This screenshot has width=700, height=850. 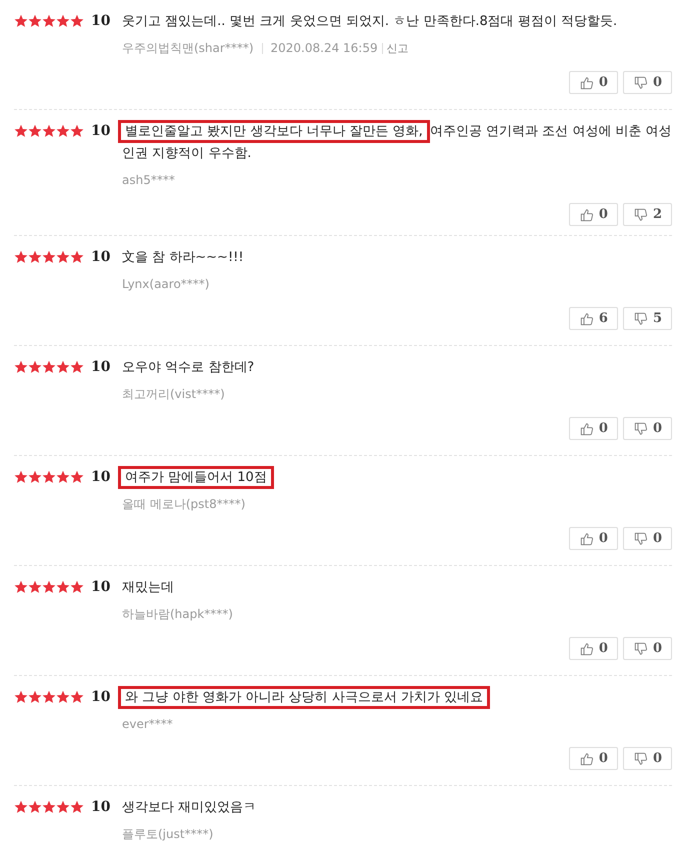 What do you see at coordinates (324, 48) in the screenshot?
I see `review-date: 2020.08.24 16:59` at bounding box center [324, 48].